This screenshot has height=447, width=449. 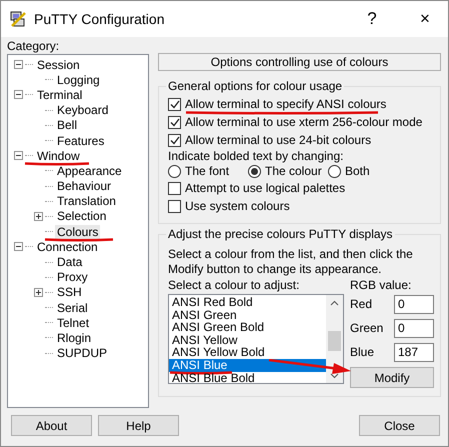 What do you see at coordinates (67, 125) in the screenshot?
I see `tree-item: Bell` at bounding box center [67, 125].